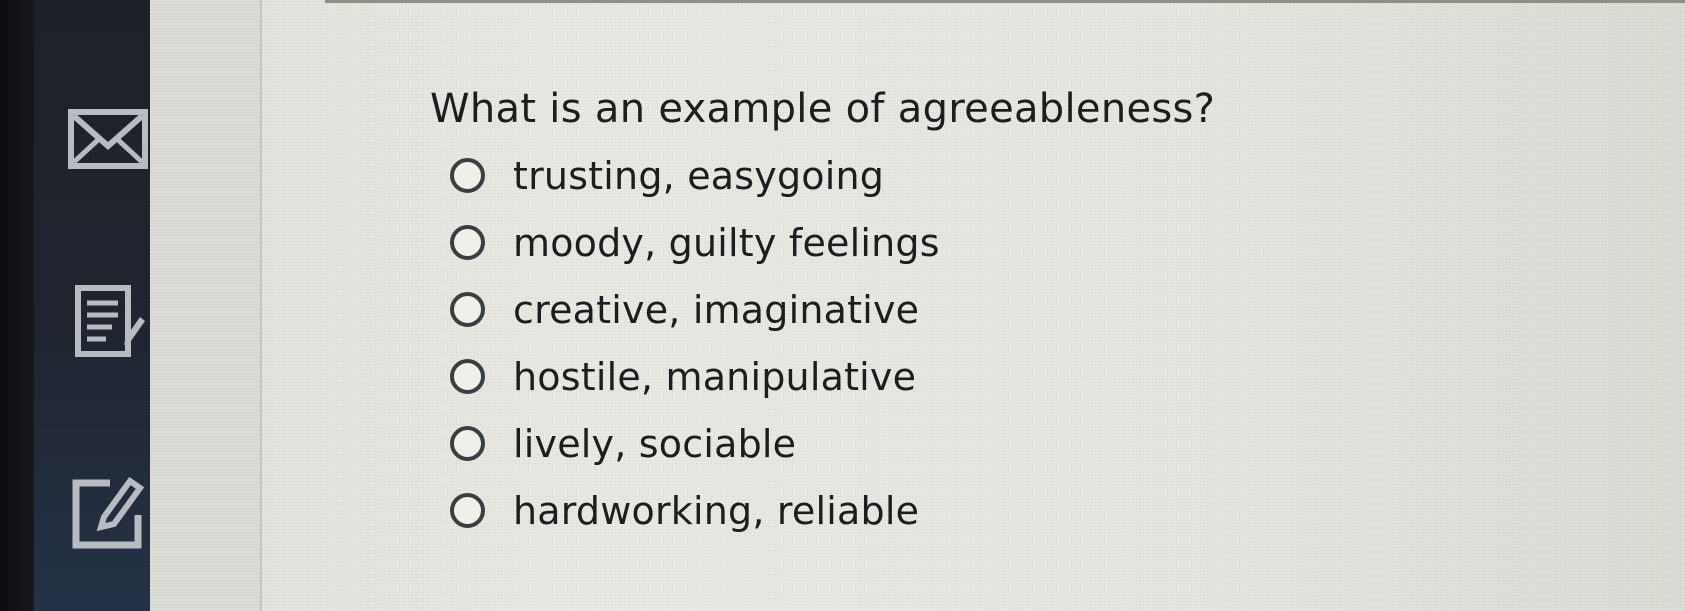  What do you see at coordinates (17, 305) in the screenshot?
I see `screen-bezel` at bounding box center [17, 305].